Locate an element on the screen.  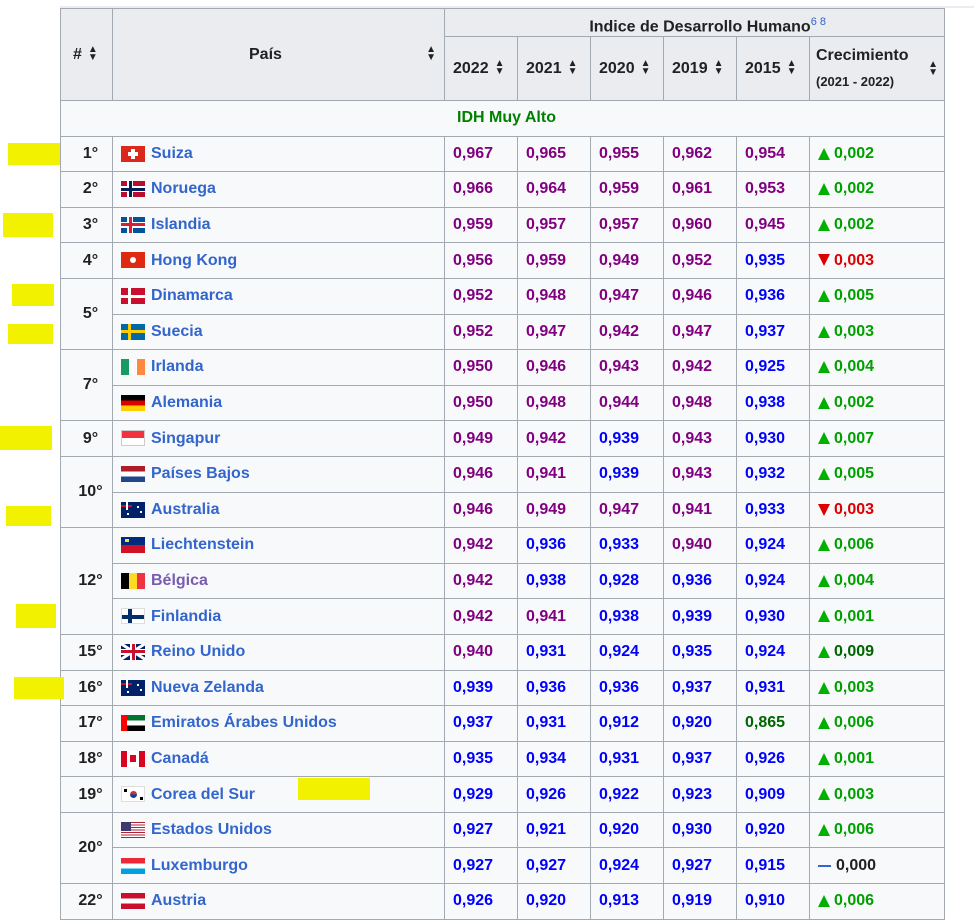
country-link: Canadá is located at coordinates (180, 758).